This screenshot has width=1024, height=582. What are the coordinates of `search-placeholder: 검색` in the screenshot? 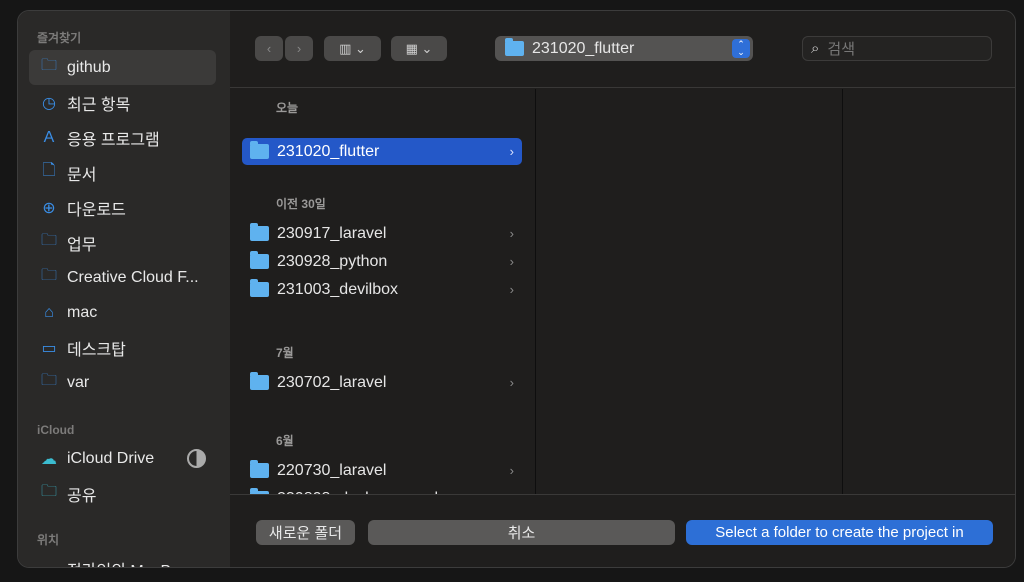 It's located at (841, 49).